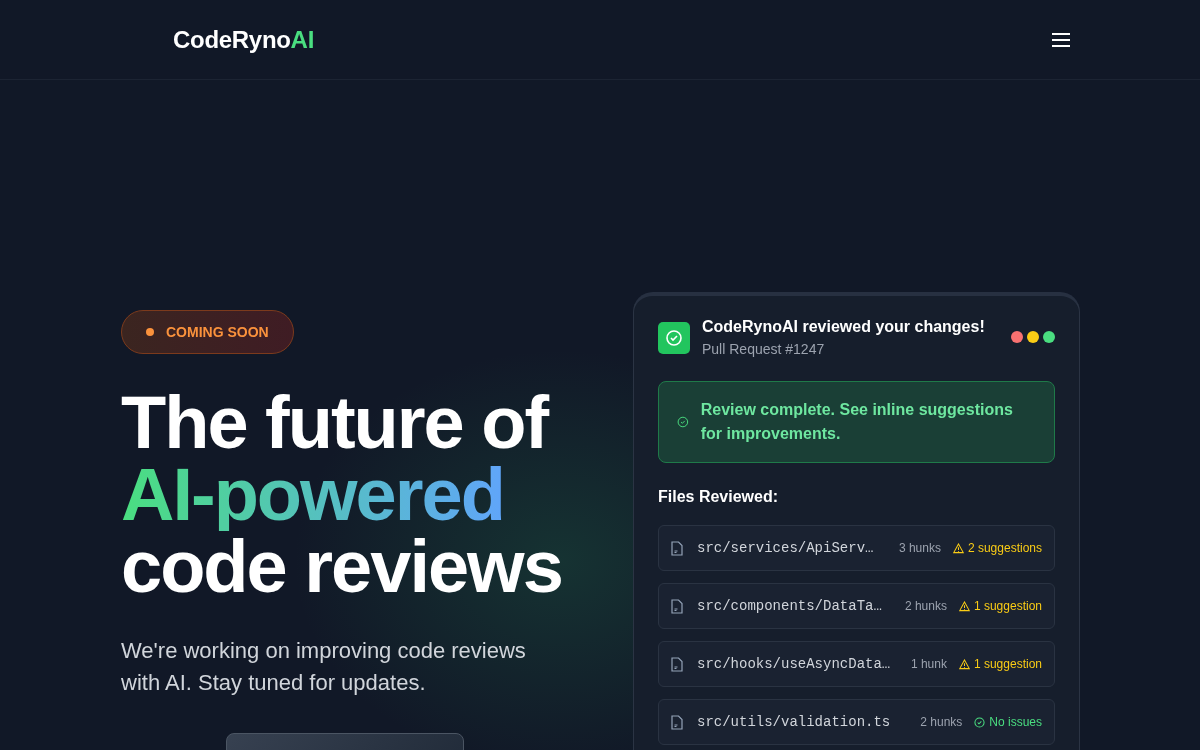 This screenshot has width=1200, height=750. Describe the element at coordinates (1008, 722) in the screenshot. I see `file-status: No issues` at that location.